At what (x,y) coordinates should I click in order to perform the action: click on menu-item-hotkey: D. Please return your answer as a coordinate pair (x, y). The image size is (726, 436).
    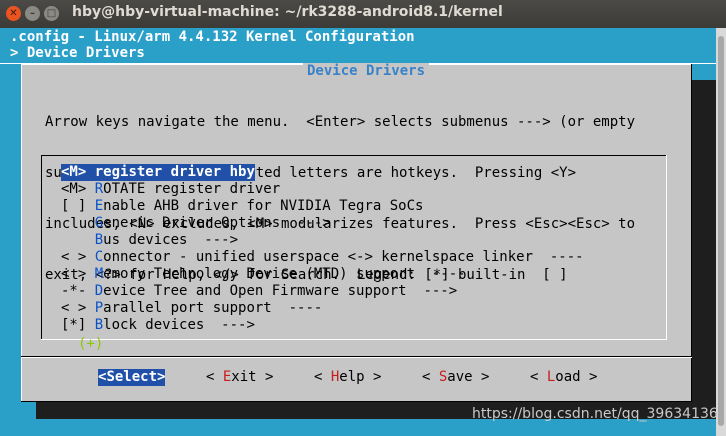
    Looking at the image, I should click on (99, 291).